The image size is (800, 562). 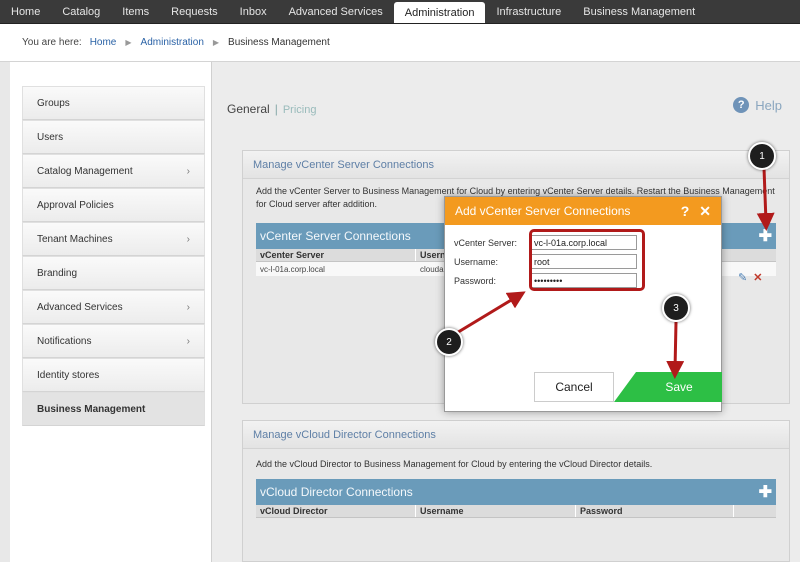 I want to click on arrow-1-icon, so click(x=765, y=199).